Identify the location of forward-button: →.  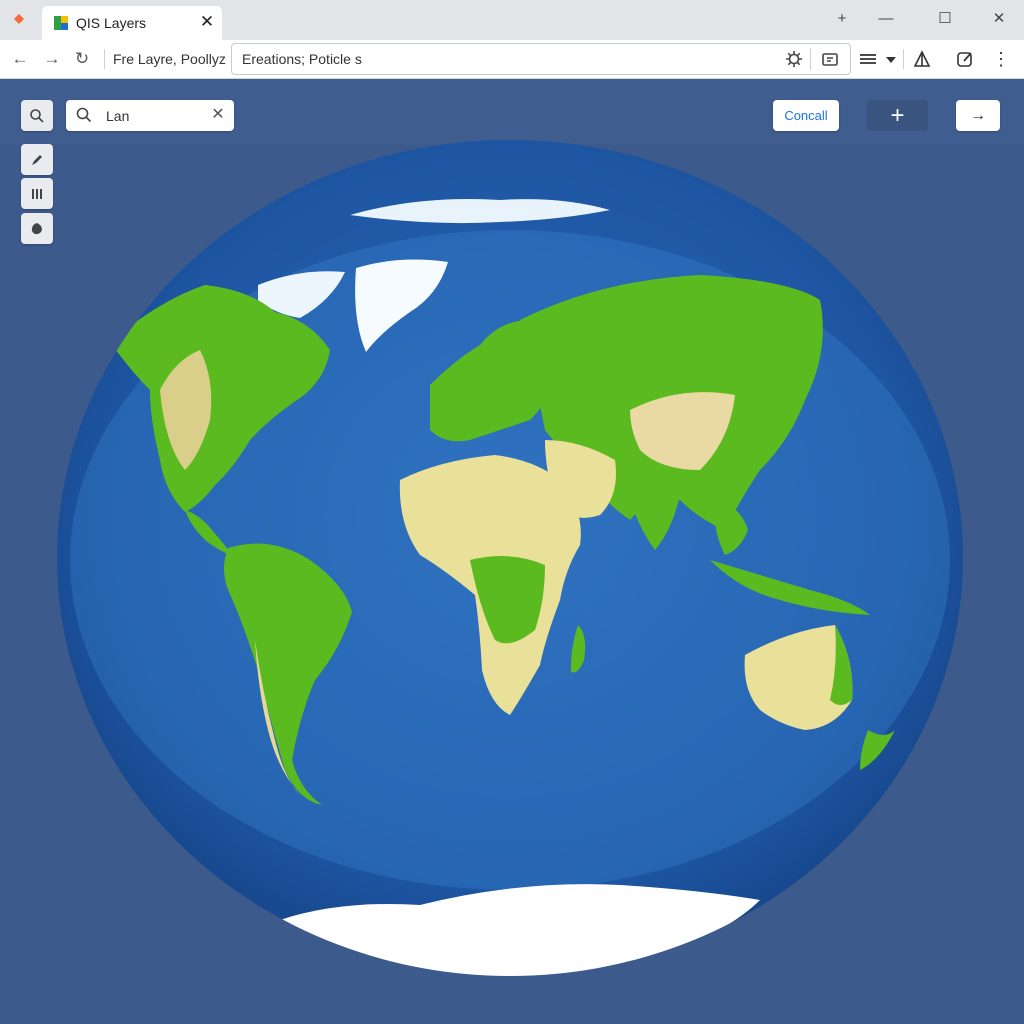
(52, 59).